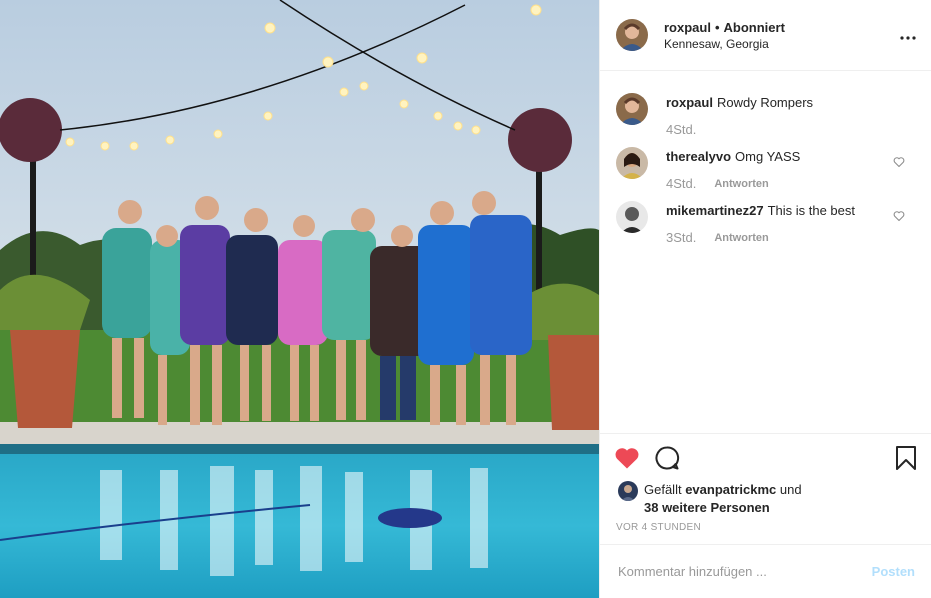 The width and height of the screenshot is (931, 598). I want to click on comment-row: therealyvo Omg YASS 4Std. Antworten, so click(765, 169).